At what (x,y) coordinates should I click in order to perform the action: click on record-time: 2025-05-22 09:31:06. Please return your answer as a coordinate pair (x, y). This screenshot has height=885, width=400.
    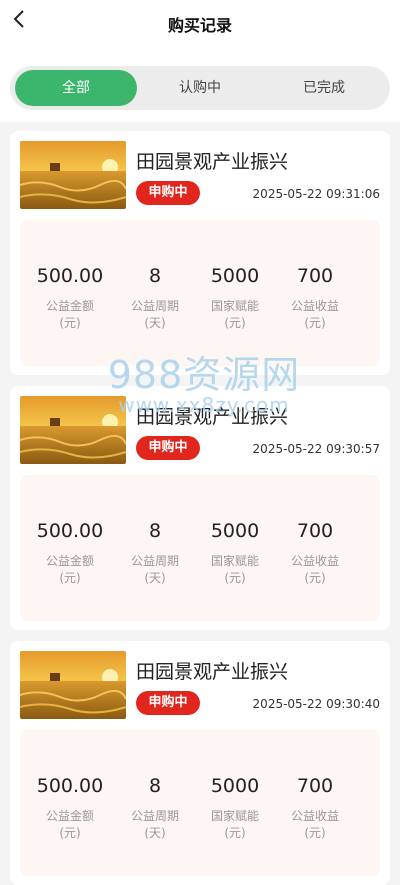
    Looking at the image, I should click on (316, 194).